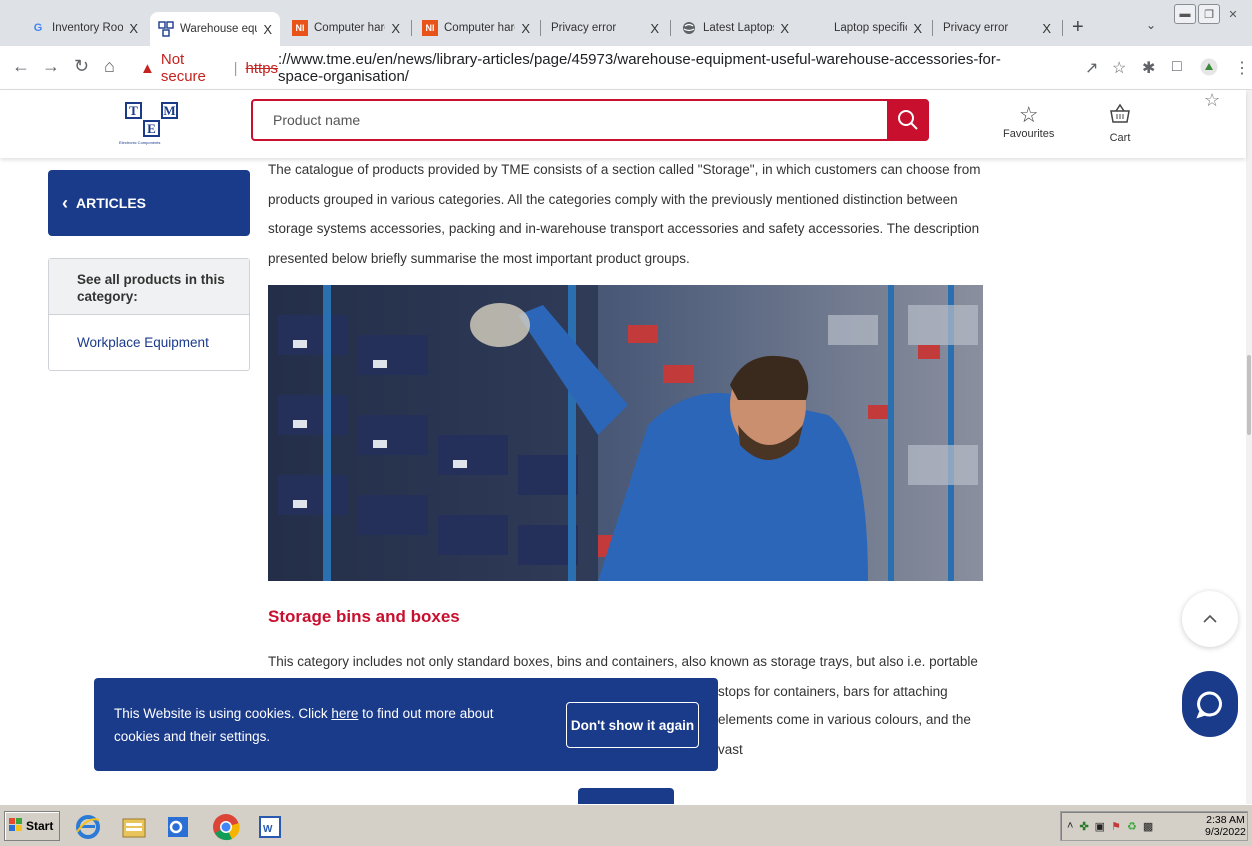  Describe the element at coordinates (226, 827) in the screenshot. I see `chrome-icon` at that location.